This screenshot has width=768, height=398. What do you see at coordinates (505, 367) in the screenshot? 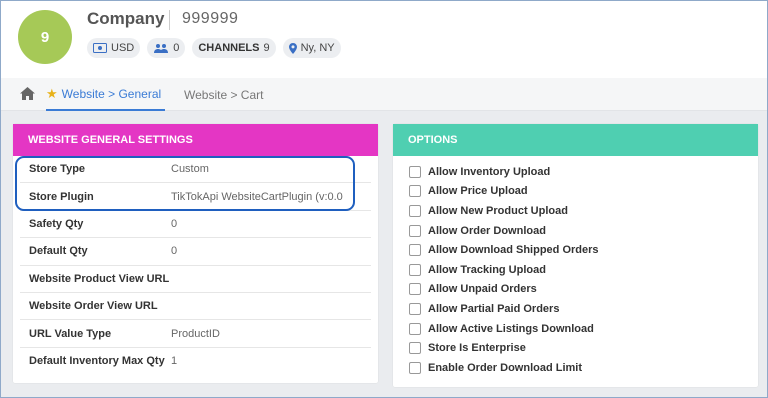
I see `option-label: Enable Order Download Limit` at bounding box center [505, 367].